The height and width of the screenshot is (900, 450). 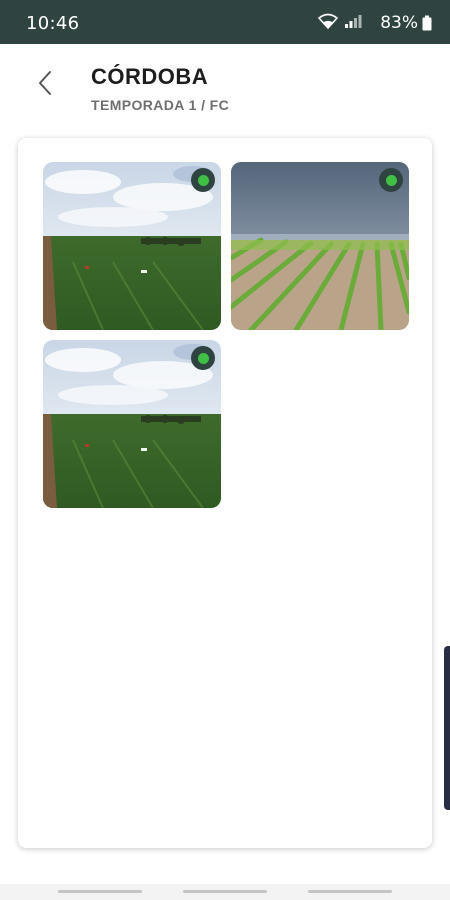 What do you see at coordinates (225, 22) in the screenshot?
I see `status-bar: 10:46 83%` at bounding box center [225, 22].